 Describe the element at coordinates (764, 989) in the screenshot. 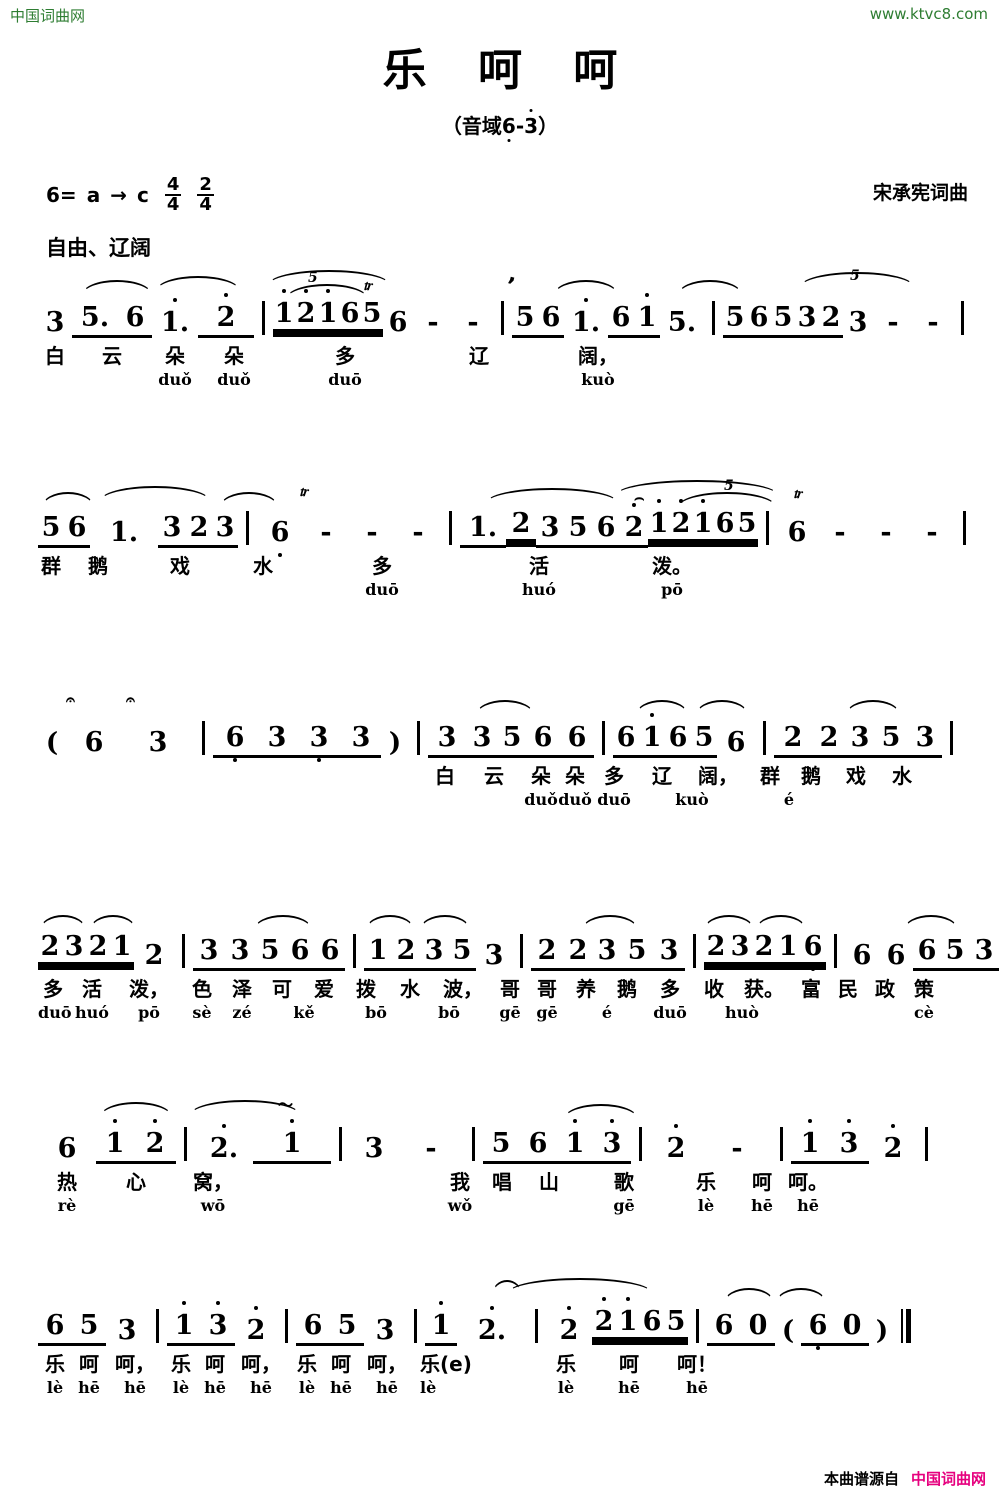

I see `lyric: 获。` at that location.